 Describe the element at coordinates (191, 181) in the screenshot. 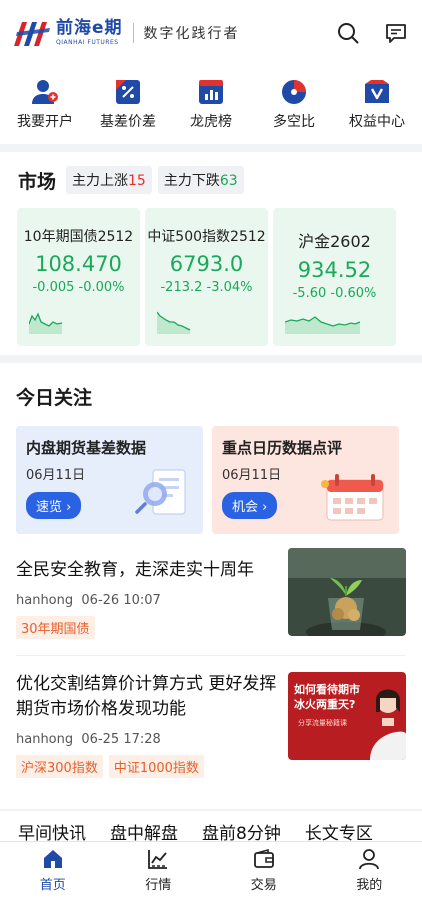

I see `main-down-label: 主力下跌` at that location.